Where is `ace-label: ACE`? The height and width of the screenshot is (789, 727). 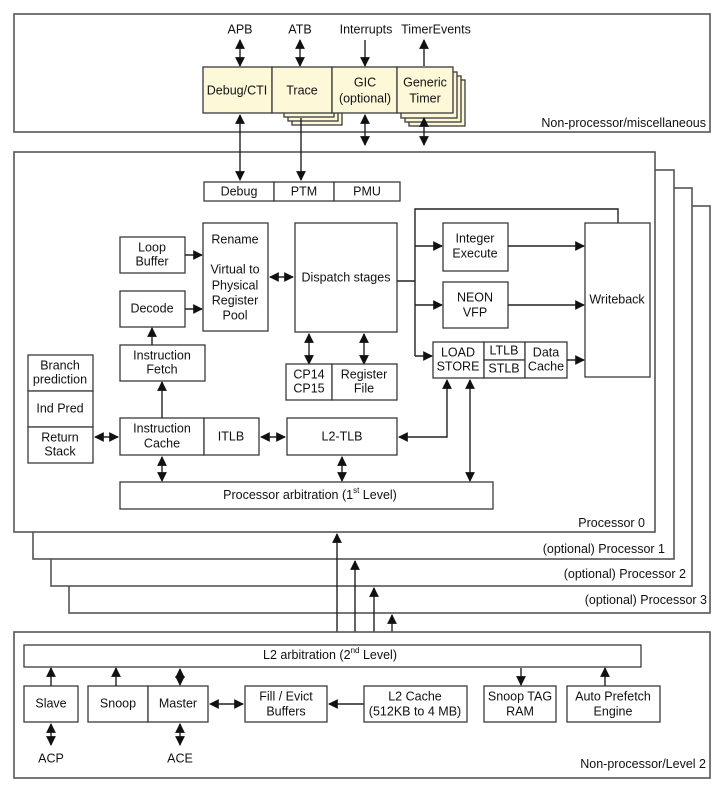
ace-label: ACE is located at coordinates (180, 758).